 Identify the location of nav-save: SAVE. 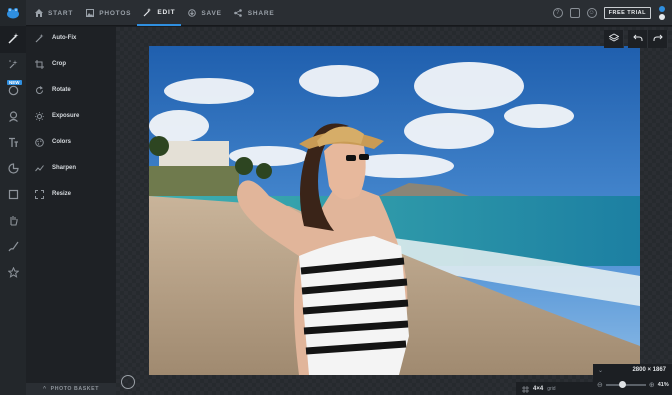
(204, 13).